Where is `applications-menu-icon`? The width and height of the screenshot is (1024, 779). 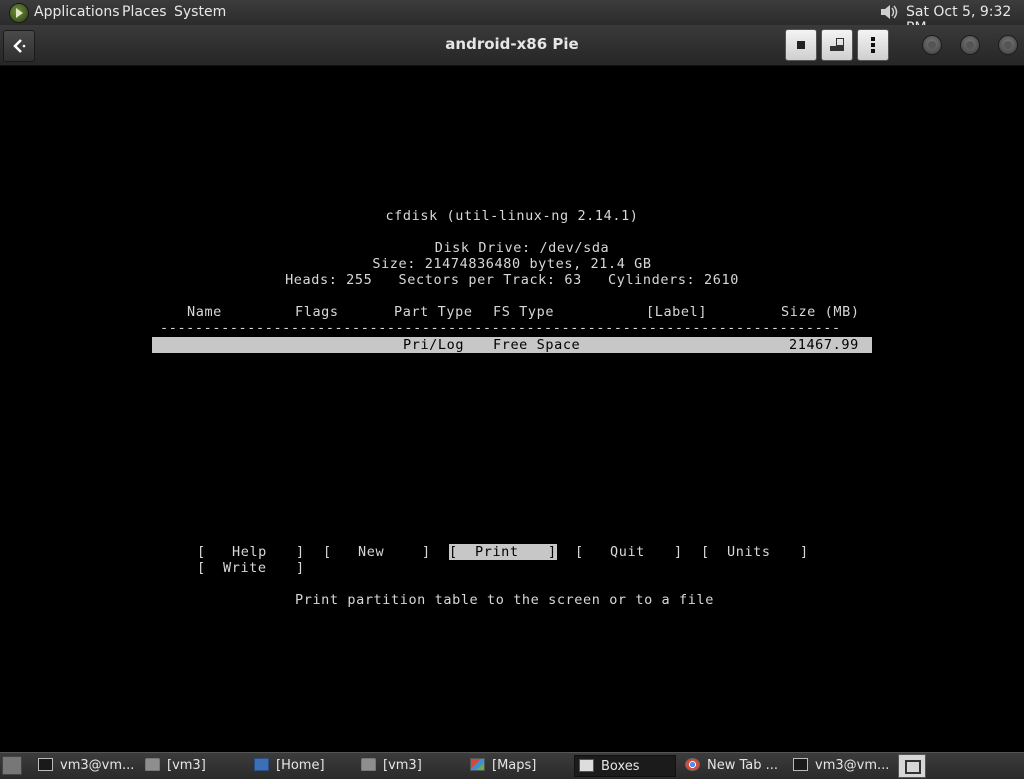
applications-menu-icon is located at coordinates (19, 13).